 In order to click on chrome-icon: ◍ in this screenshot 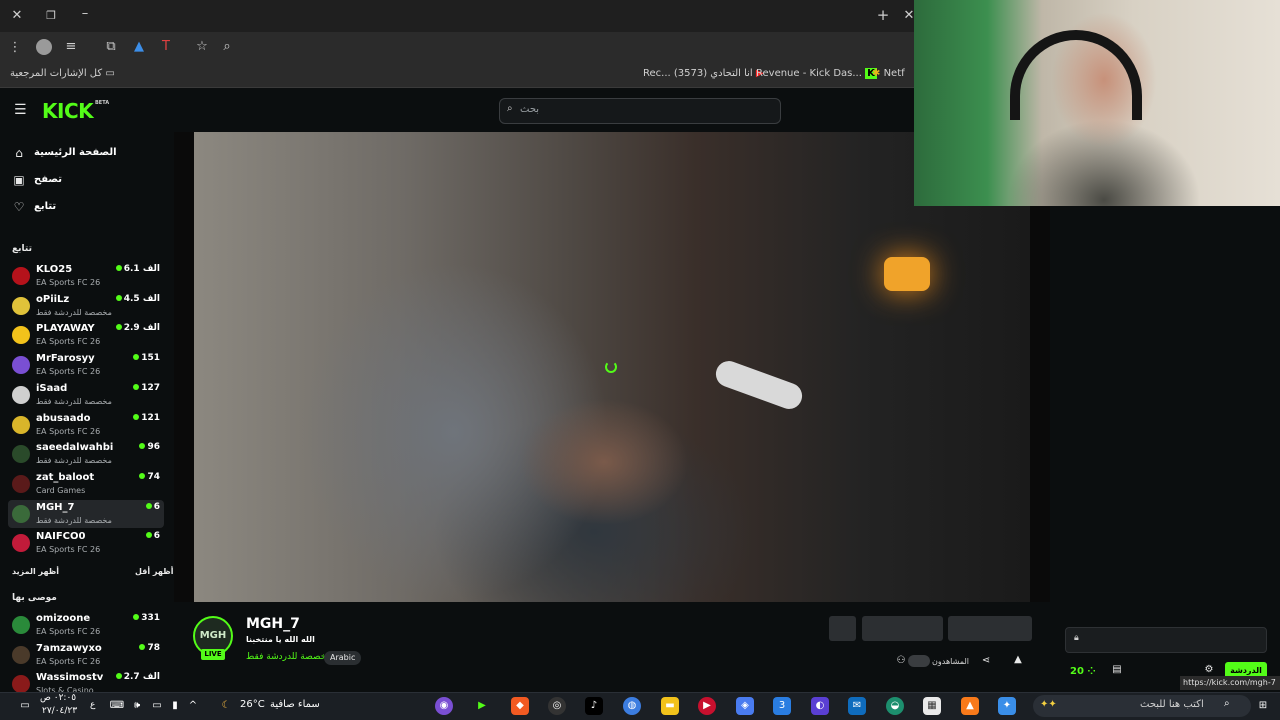, I will do `click(632, 706)`.